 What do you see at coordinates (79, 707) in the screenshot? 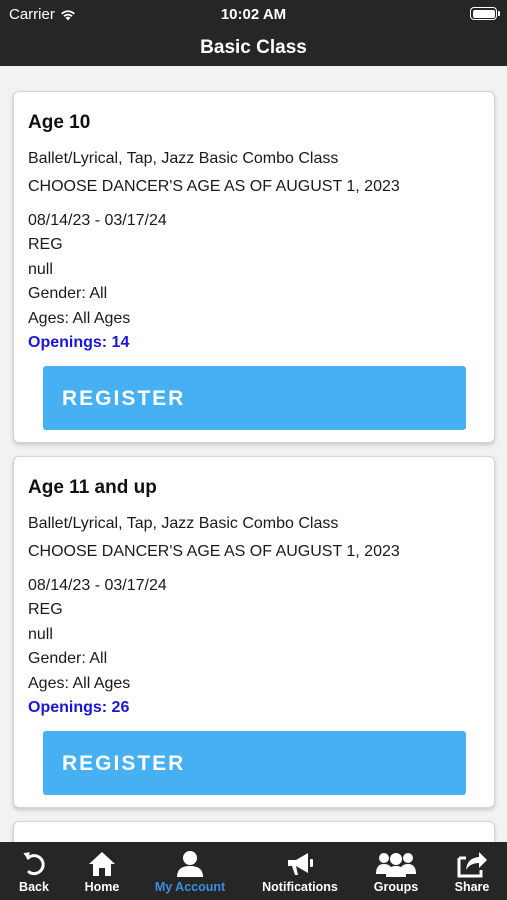
I see `class-openings: Openings: 26` at bounding box center [79, 707].